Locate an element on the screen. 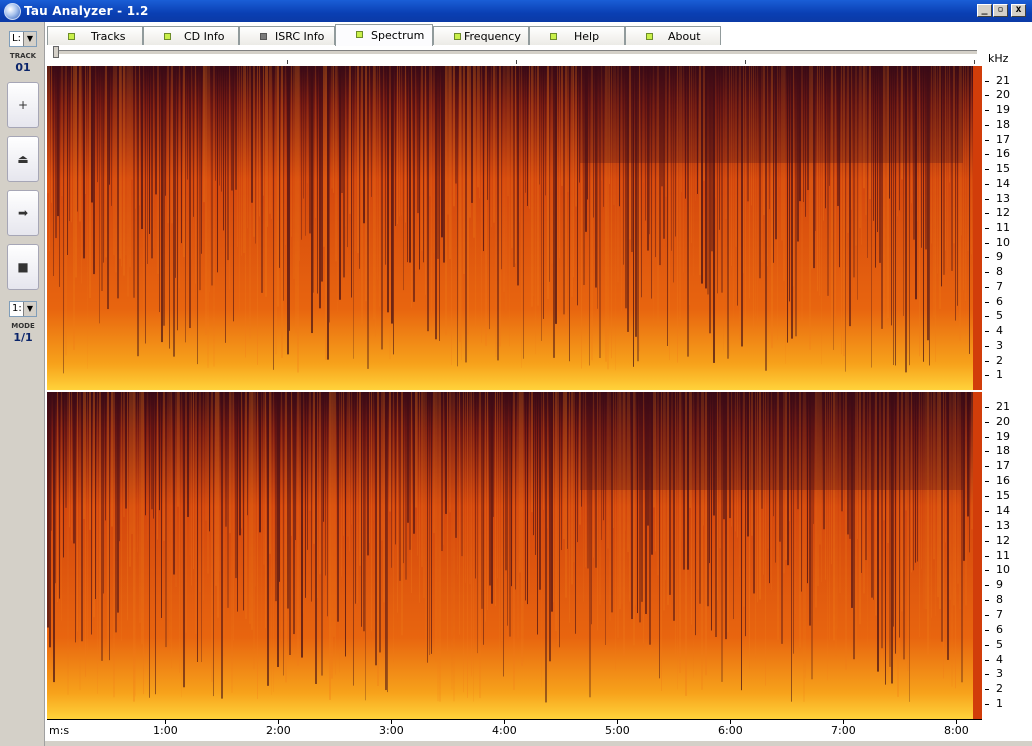  khz-tick-label: 6 is located at coordinates (999, 301).